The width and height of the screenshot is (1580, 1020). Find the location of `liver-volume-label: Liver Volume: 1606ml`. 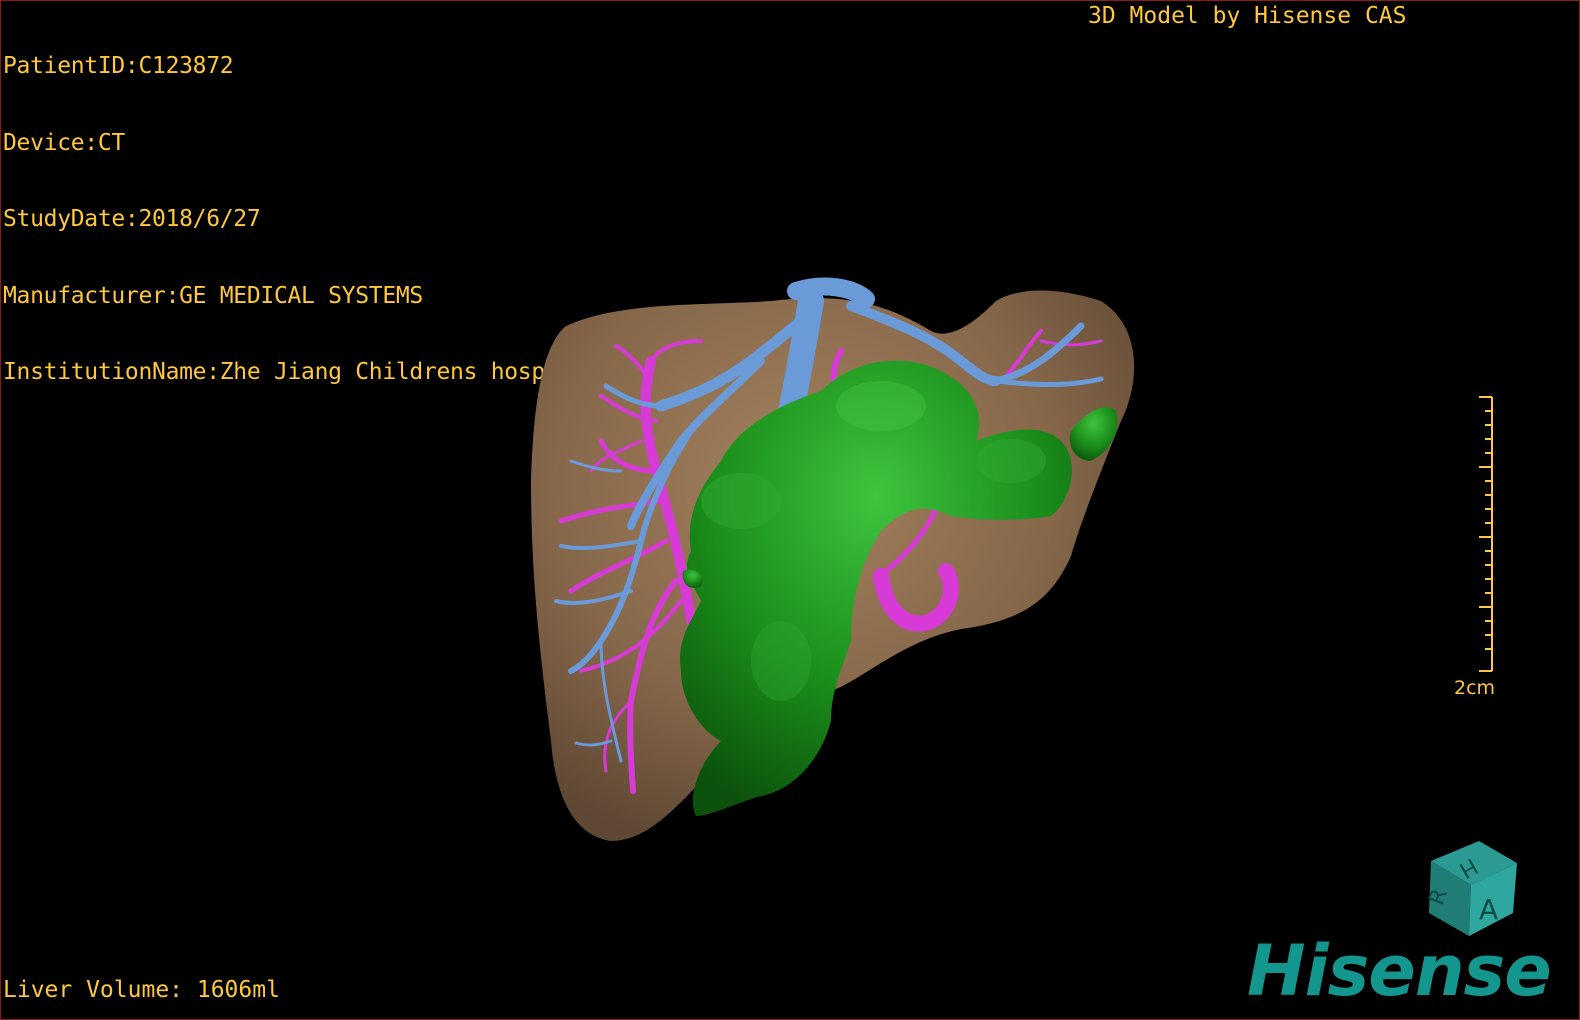

liver-volume-label: Liver Volume: 1606ml is located at coordinates (141, 990).